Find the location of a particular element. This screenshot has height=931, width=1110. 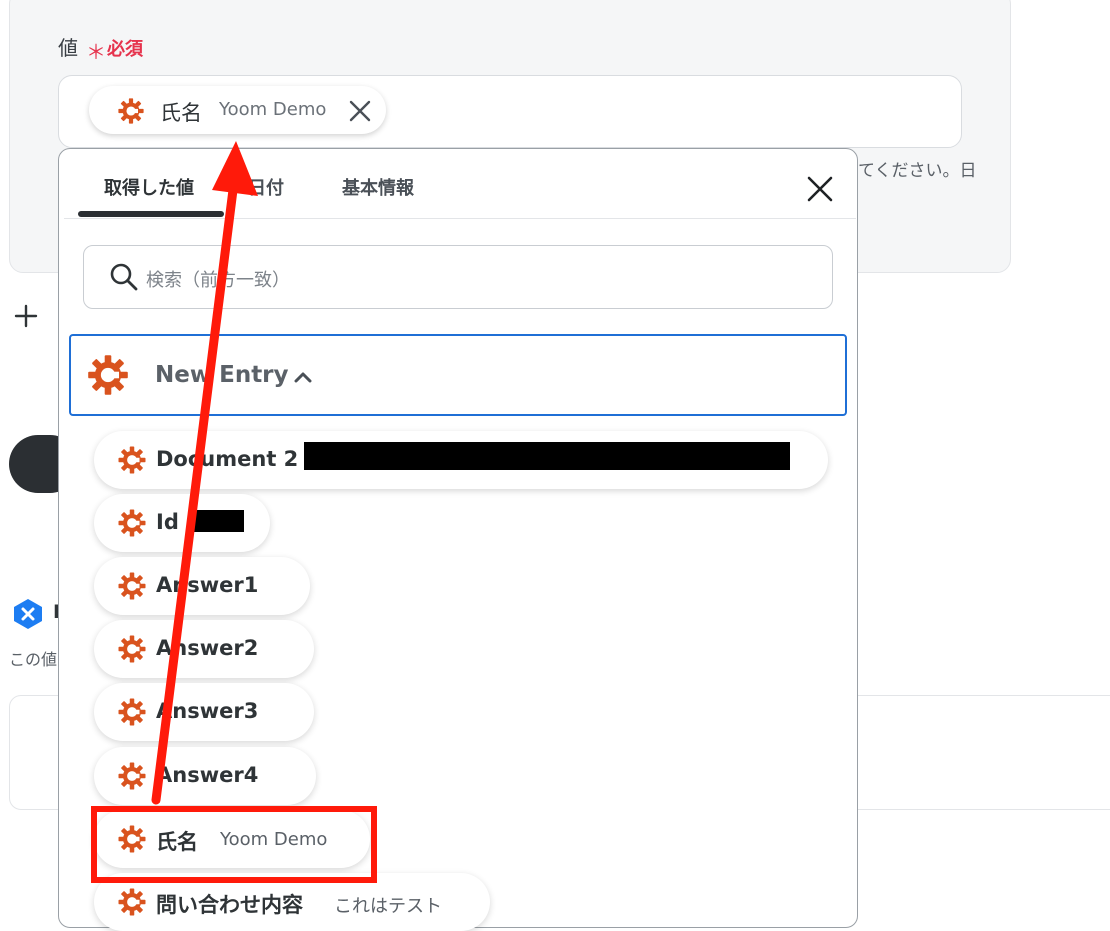

tab-divider is located at coordinates (460, 218).